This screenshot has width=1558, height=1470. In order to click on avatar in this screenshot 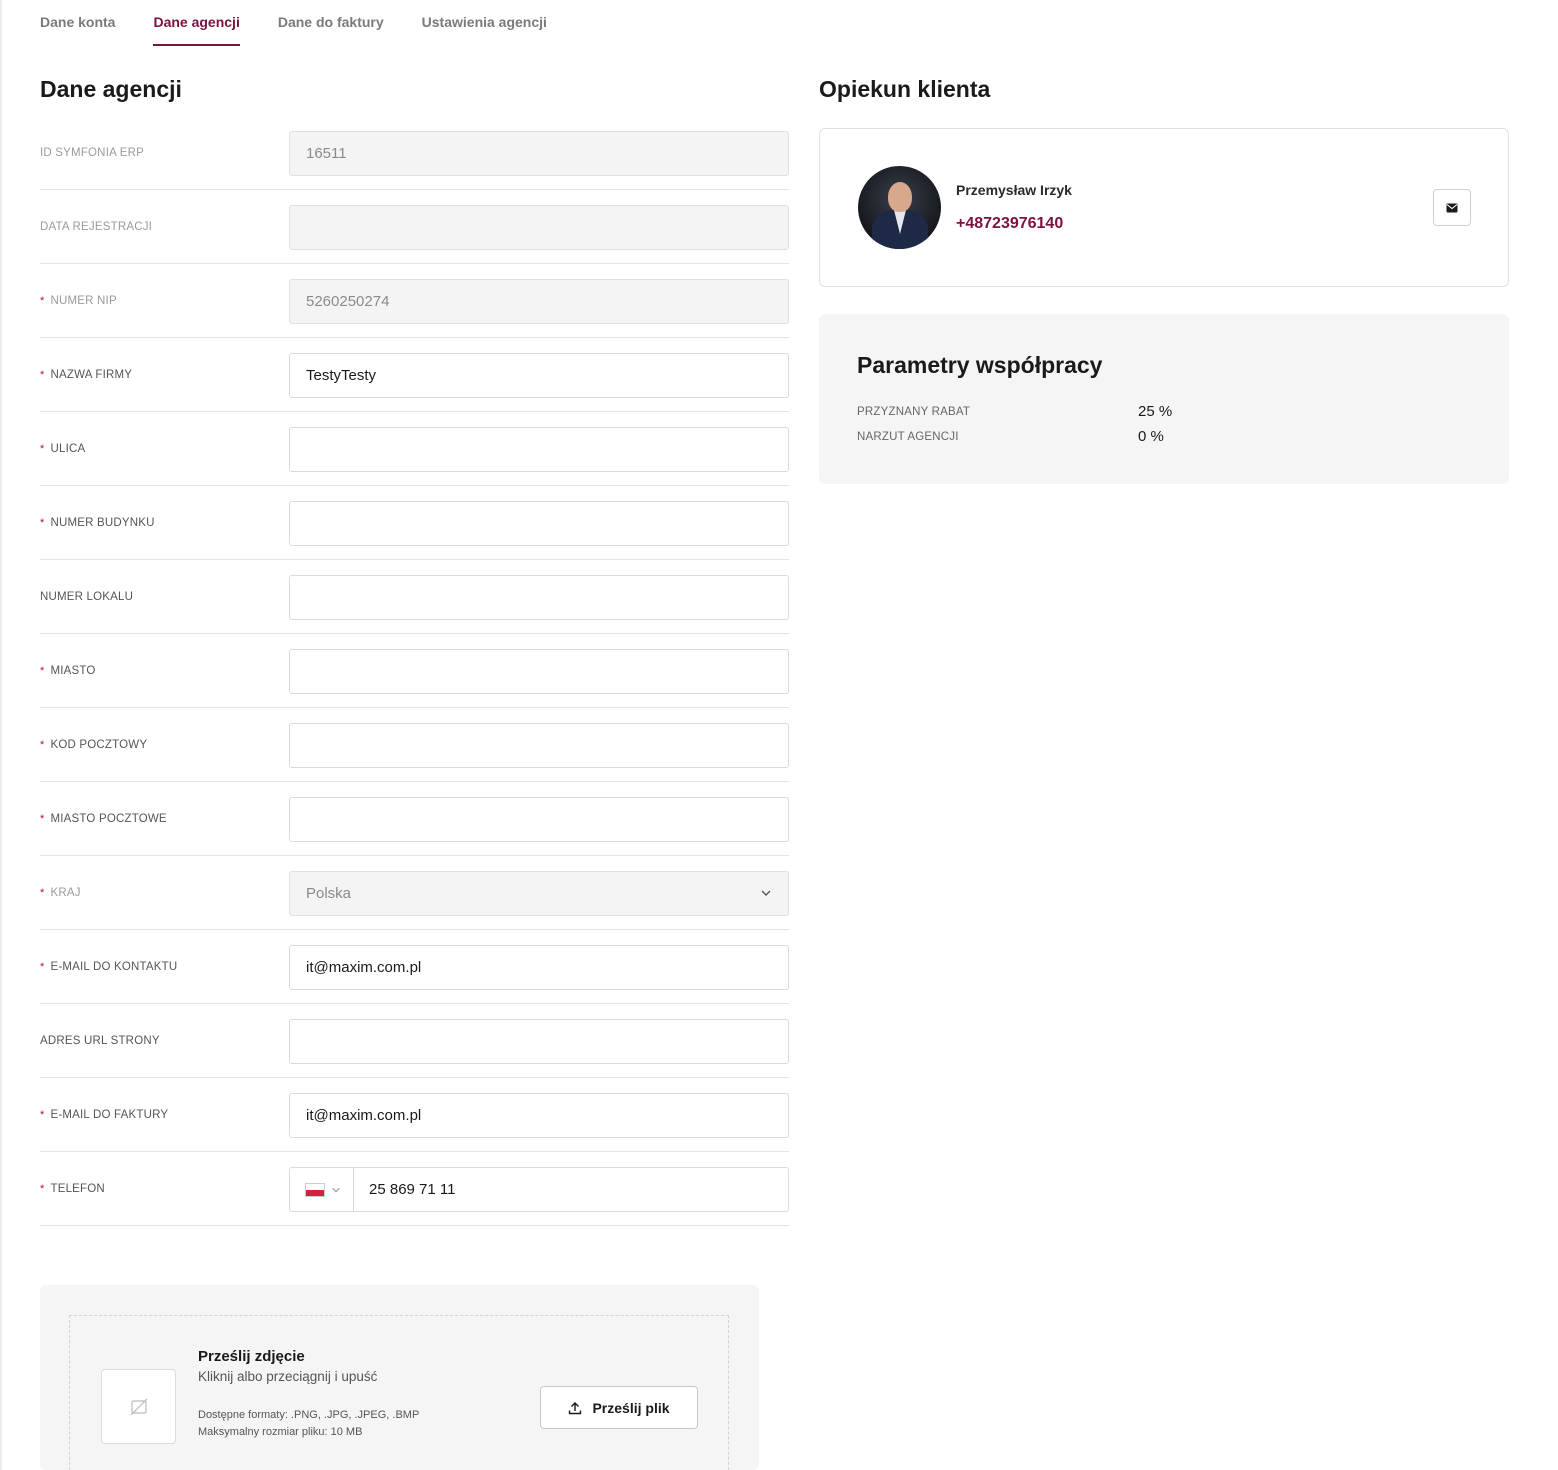, I will do `click(899, 207)`.